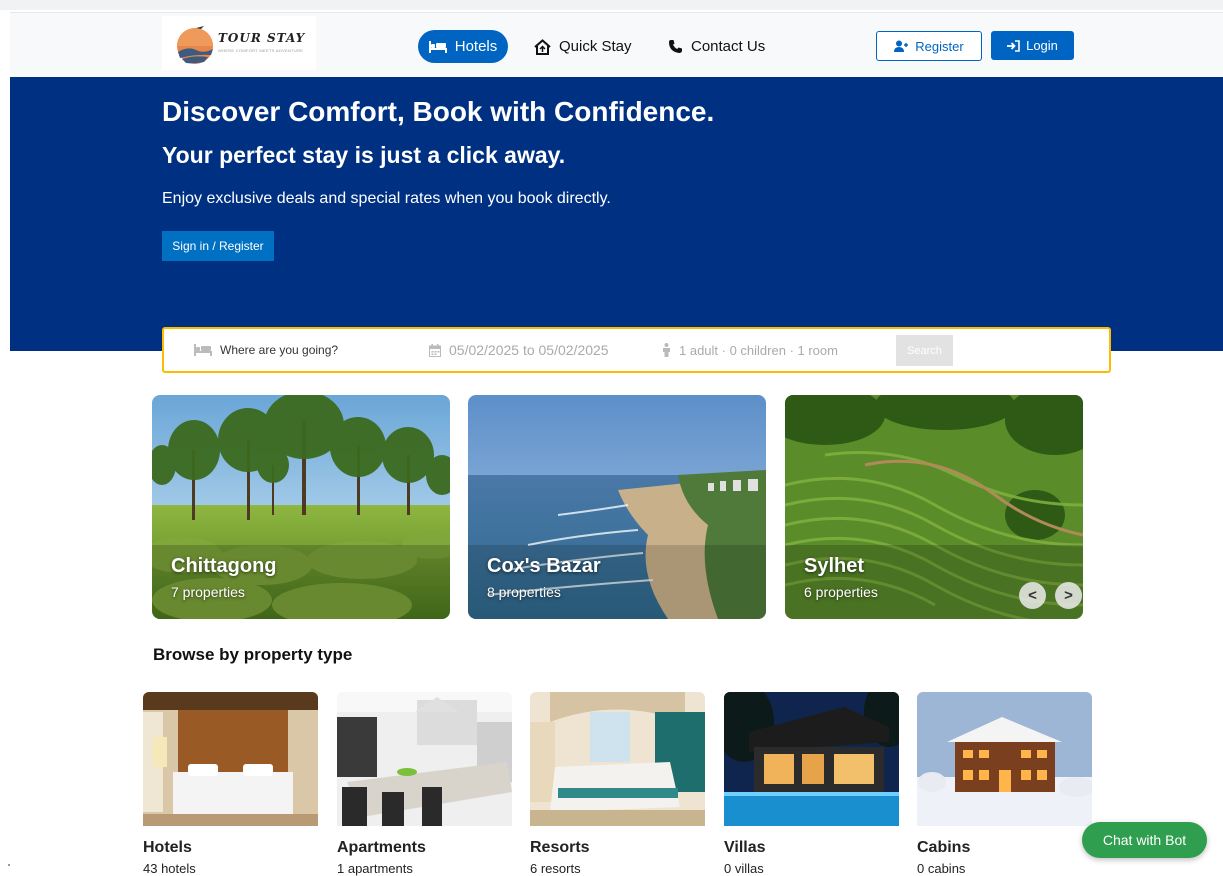  What do you see at coordinates (435, 350) in the screenshot?
I see `calendar-icon` at bounding box center [435, 350].